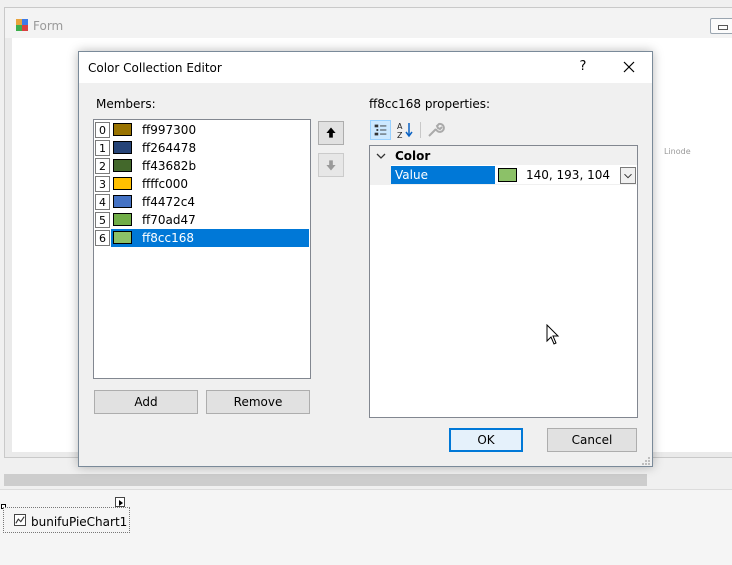 The width and height of the screenshot is (732, 565). I want to click on chart-icon, so click(20, 520).